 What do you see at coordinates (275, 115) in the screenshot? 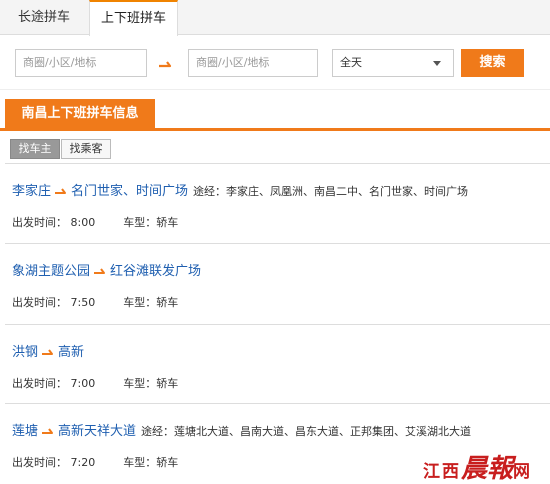
I see `section-header: 南昌上下班拼车信息` at bounding box center [275, 115].